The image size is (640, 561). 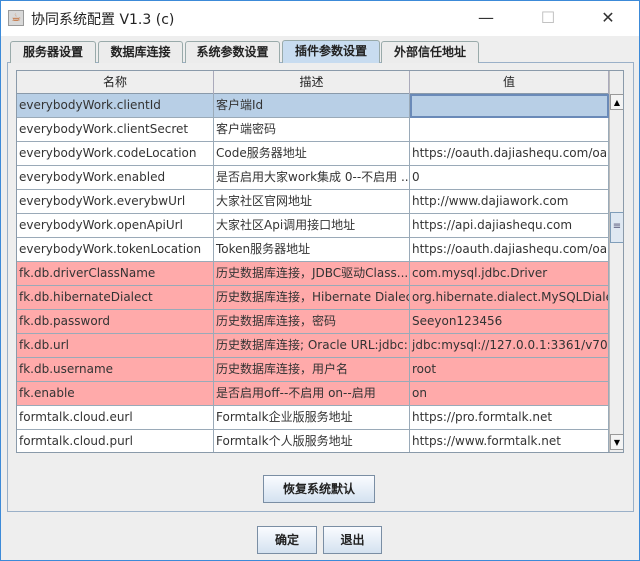 I want to click on table-row: fk.enable 是否启用off--不启用 on--启用 on, so click(x=313, y=394).